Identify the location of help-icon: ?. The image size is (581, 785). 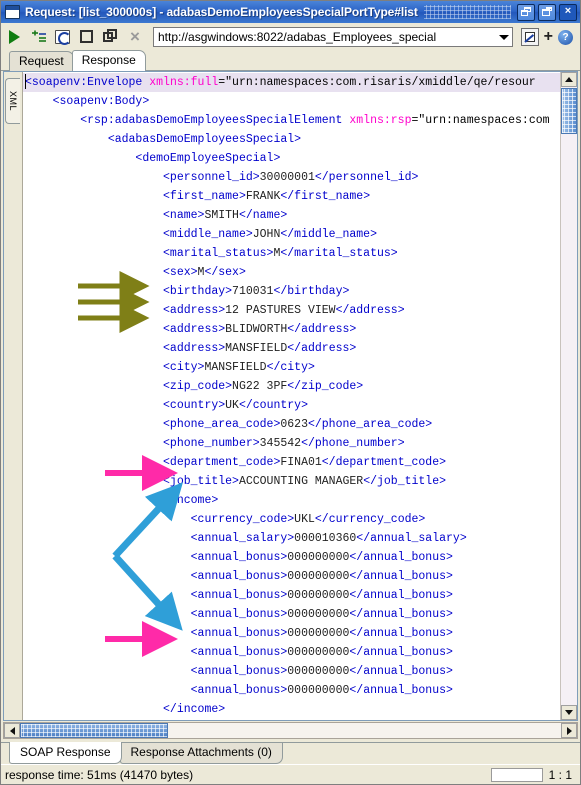
(565, 37).